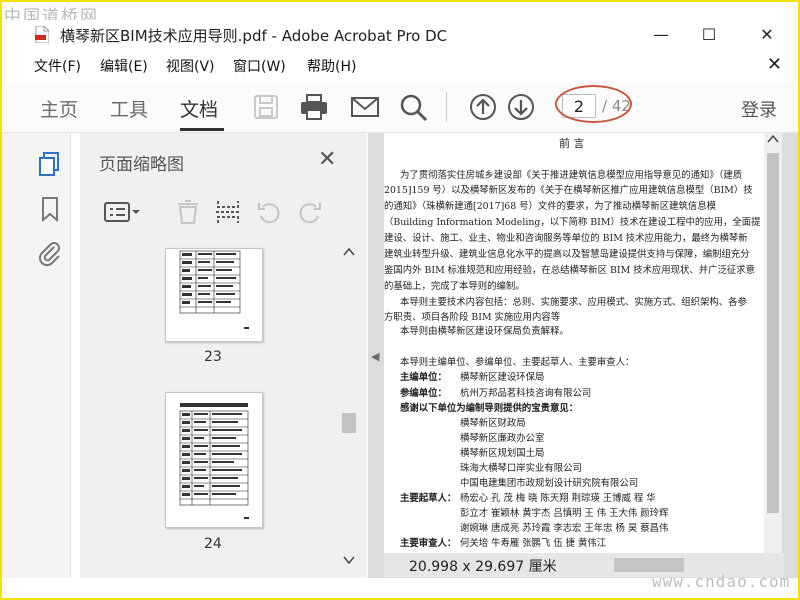 The height and width of the screenshot is (600, 800). Describe the element at coordinates (484, 331) in the screenshot. I see `paragraph-line: 本导则由横琴新区建设环保局负责解释。` at that location.